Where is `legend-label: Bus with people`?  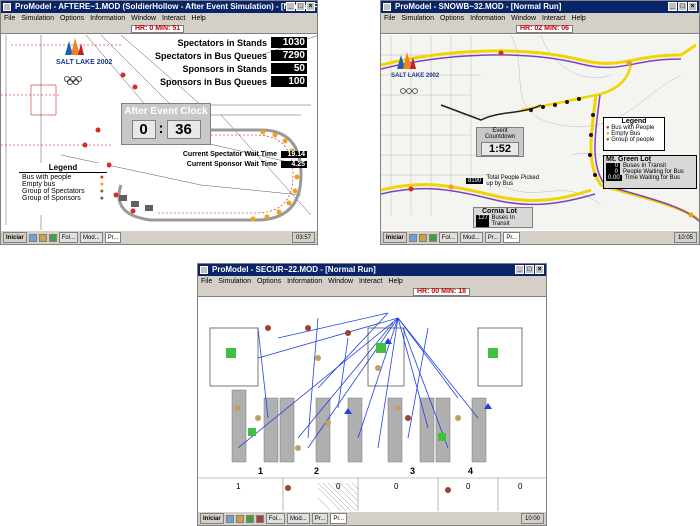 legend-label: Bus with people is located at coordinates (47, 177).